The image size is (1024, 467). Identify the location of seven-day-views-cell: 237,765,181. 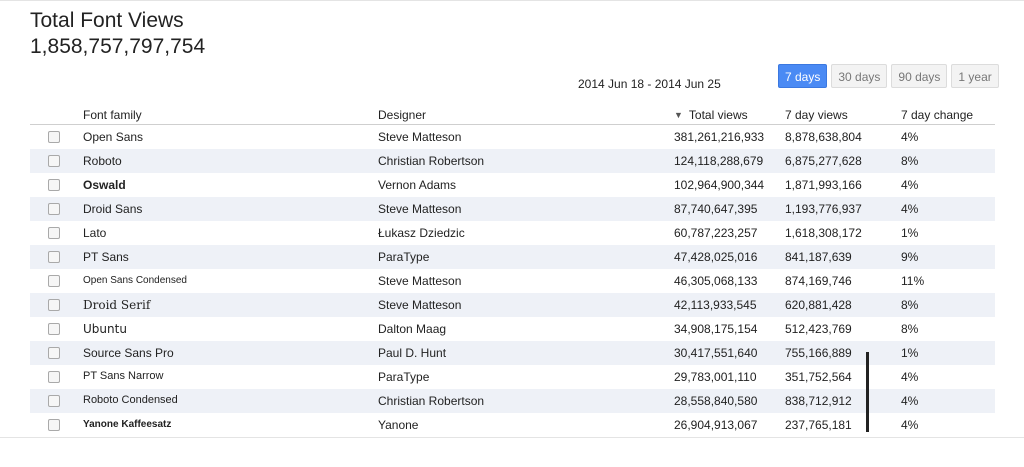
(818, 425).